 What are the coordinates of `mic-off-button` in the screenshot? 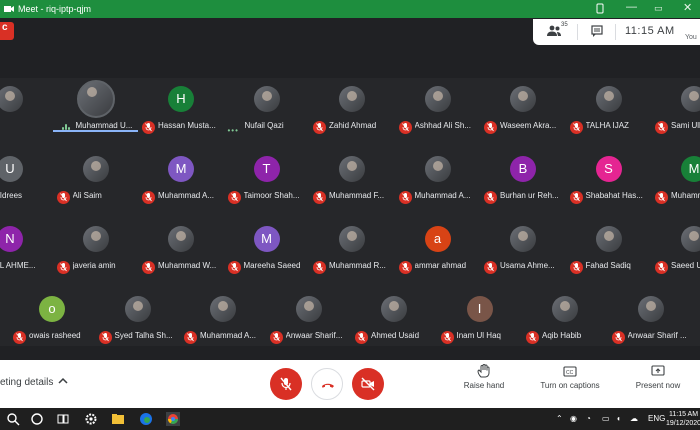 It's located at (286, 384).